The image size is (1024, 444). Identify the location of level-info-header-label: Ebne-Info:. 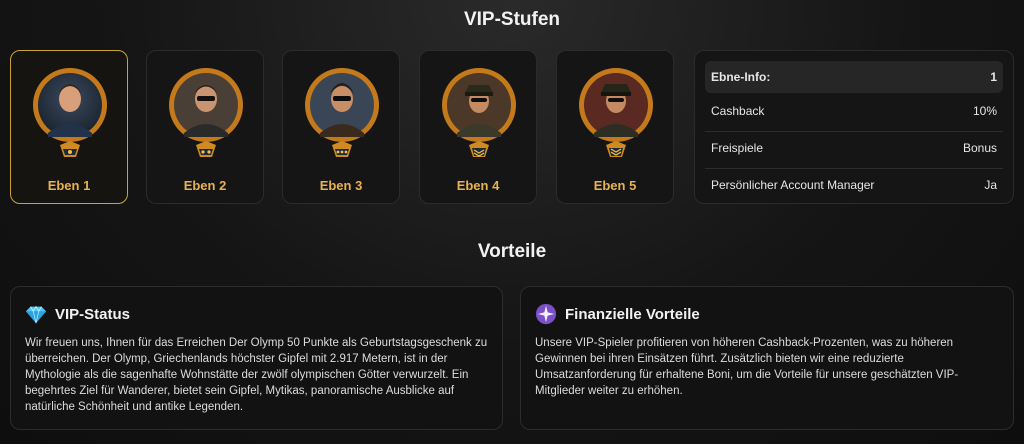
(741, 77).